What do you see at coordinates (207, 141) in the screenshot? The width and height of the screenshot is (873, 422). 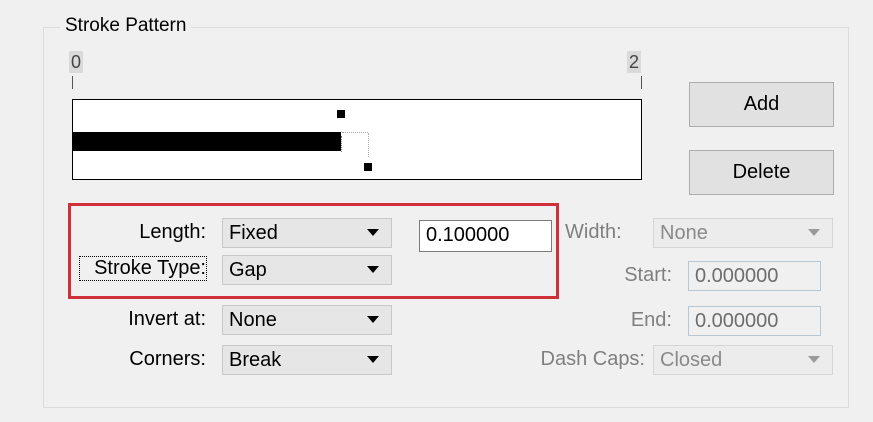 I see `dash-segment` at bounding box center [207, 141].